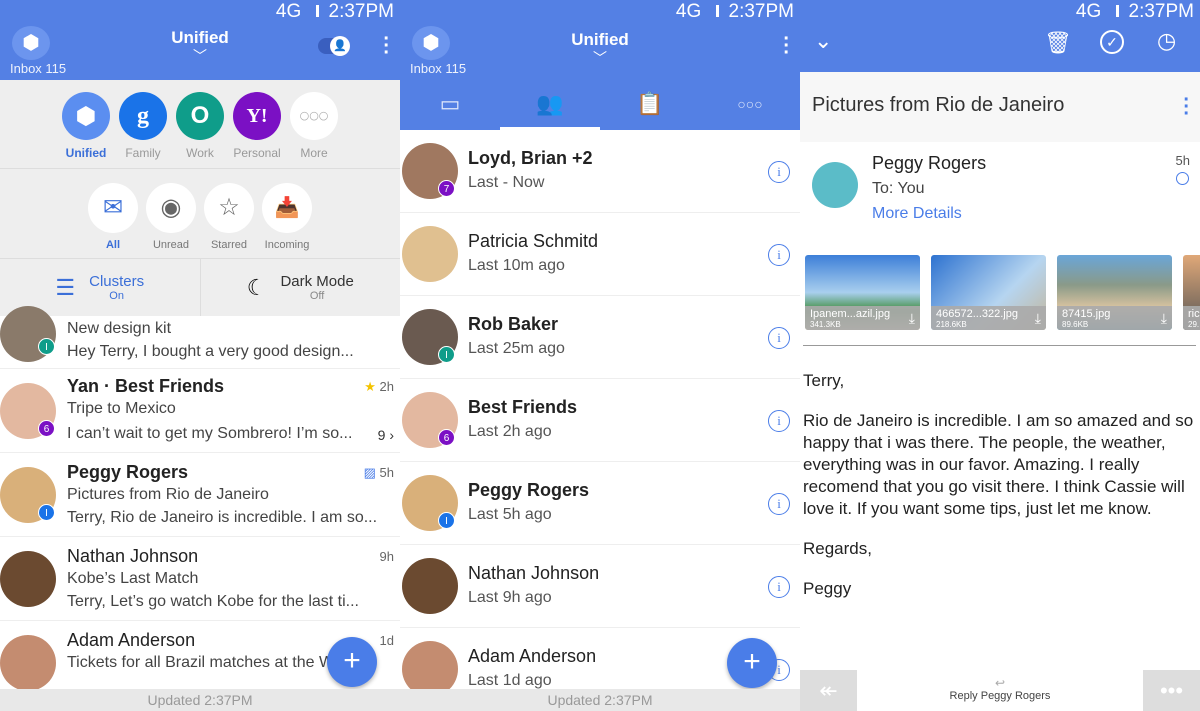 This screenshot has width=1200, height=711. What do you see at coordinates (600, 171) in the screenshot?
I see `contact-row: 7 Loyd, Brian +2 Last - Now i` at bounding box center [600, 171].